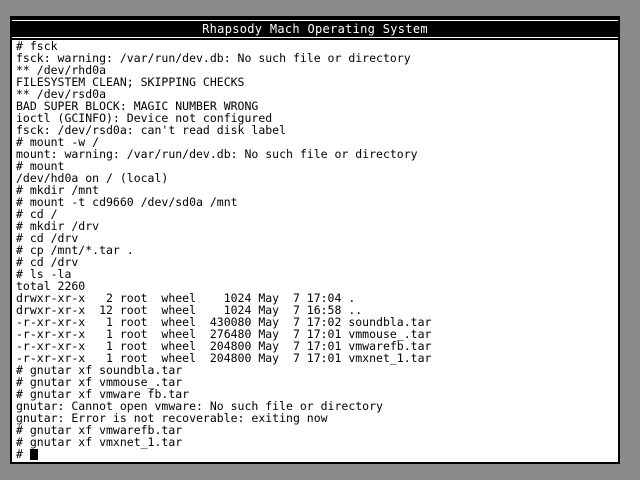 Image resolution: width=640 pixels, height=480 pixels. I want to click on terminal-line: # mkdir /drv, so click(58, 226).